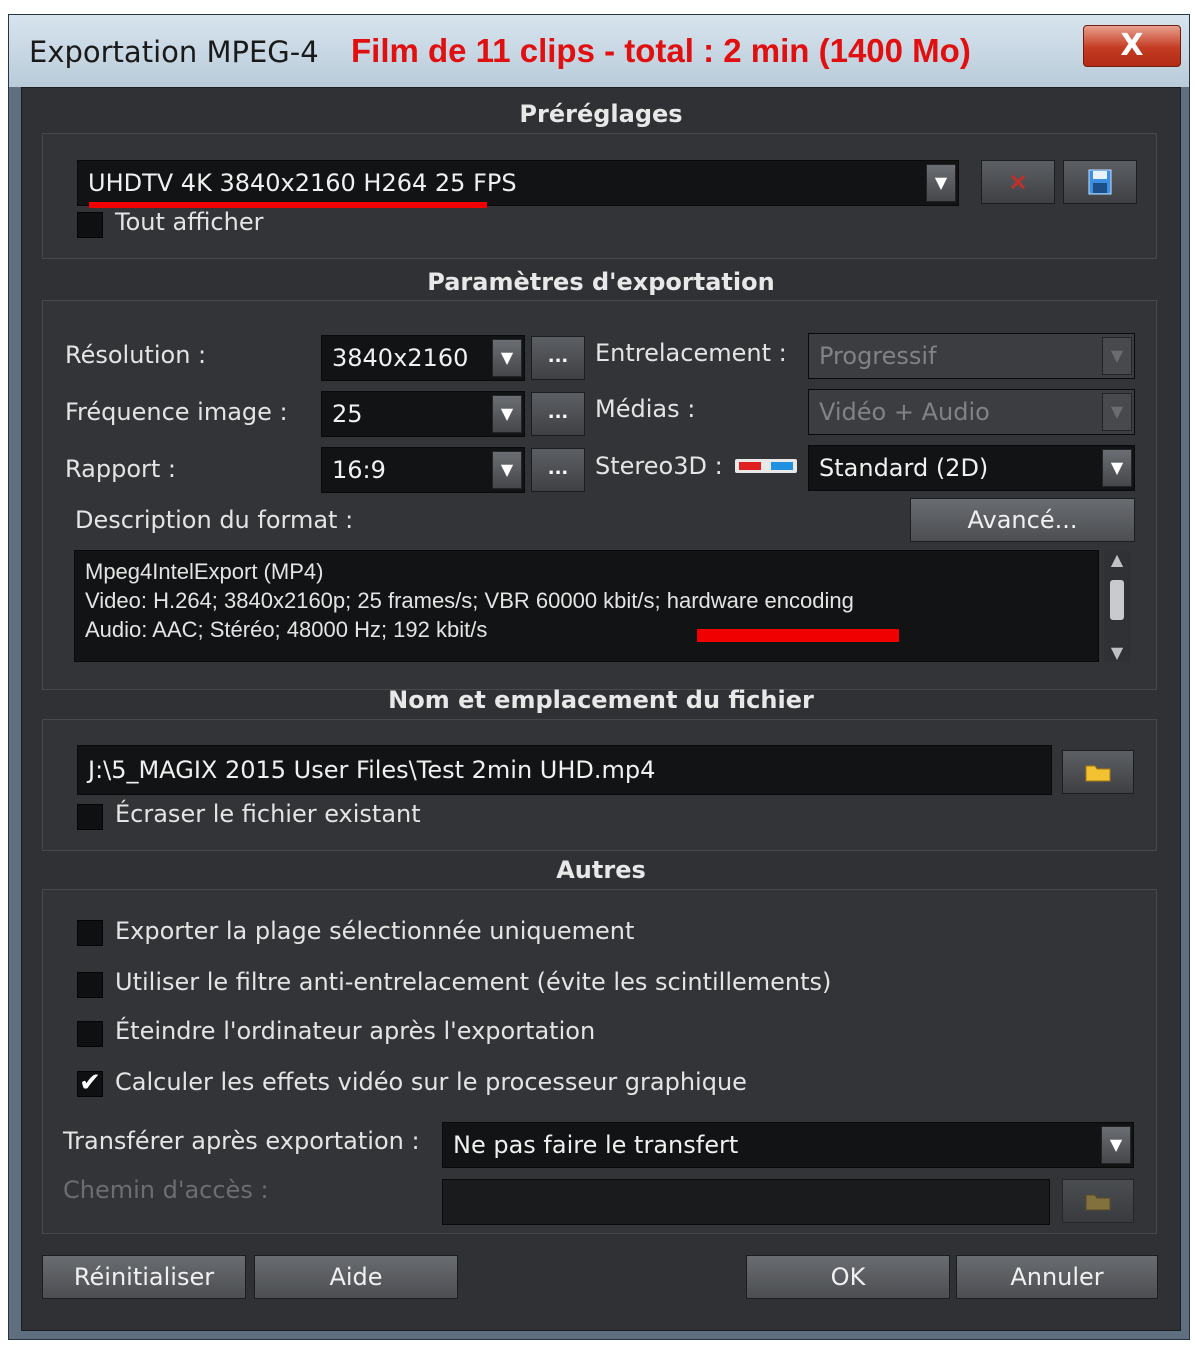 Image resolution: width=1195 pixels, height=1354 pixels. I want to click on access-path-label: Chemin d'accès :, so click(166, 1190).